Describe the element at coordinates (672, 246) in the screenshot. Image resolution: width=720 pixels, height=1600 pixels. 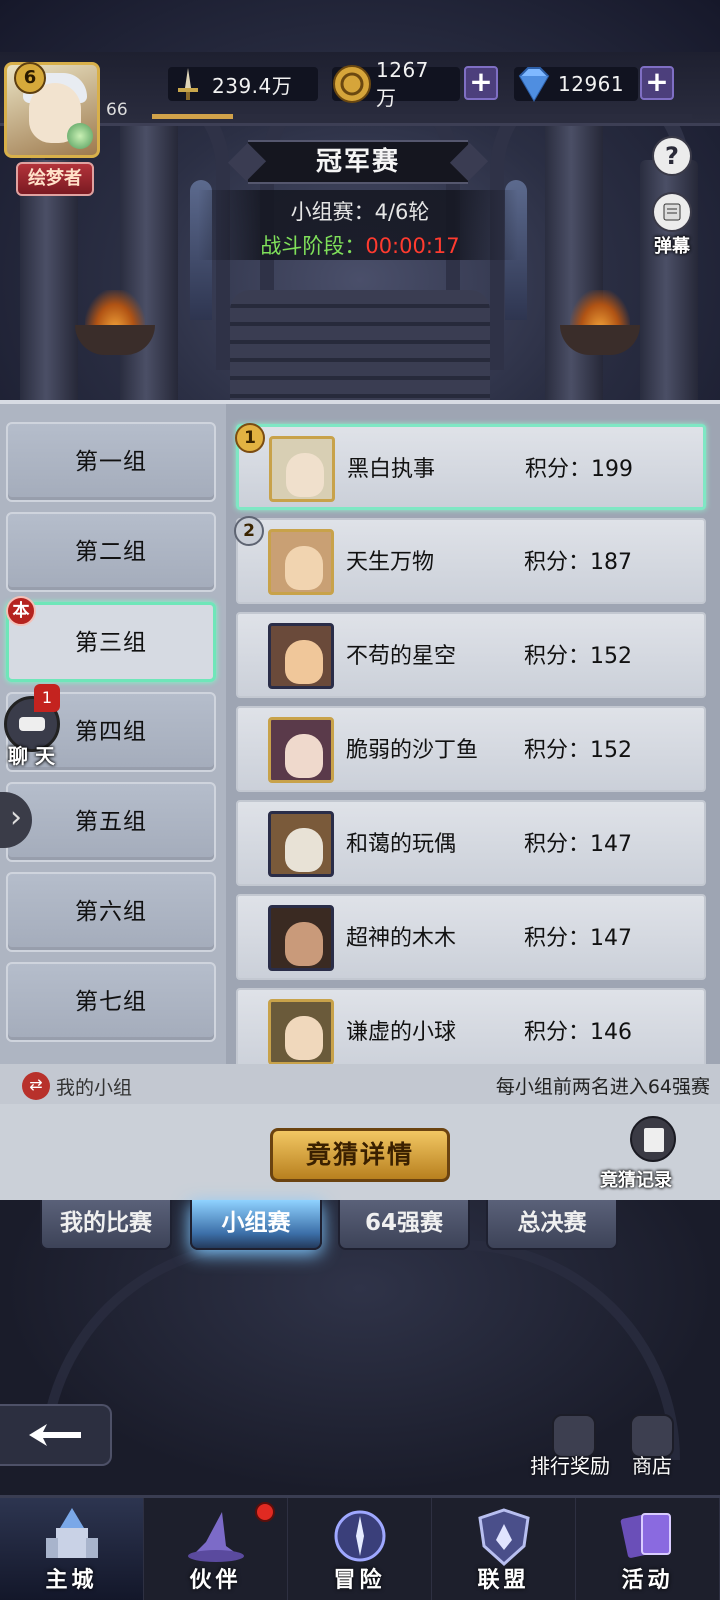
I see `danmu-label: 弹幕` at that location.